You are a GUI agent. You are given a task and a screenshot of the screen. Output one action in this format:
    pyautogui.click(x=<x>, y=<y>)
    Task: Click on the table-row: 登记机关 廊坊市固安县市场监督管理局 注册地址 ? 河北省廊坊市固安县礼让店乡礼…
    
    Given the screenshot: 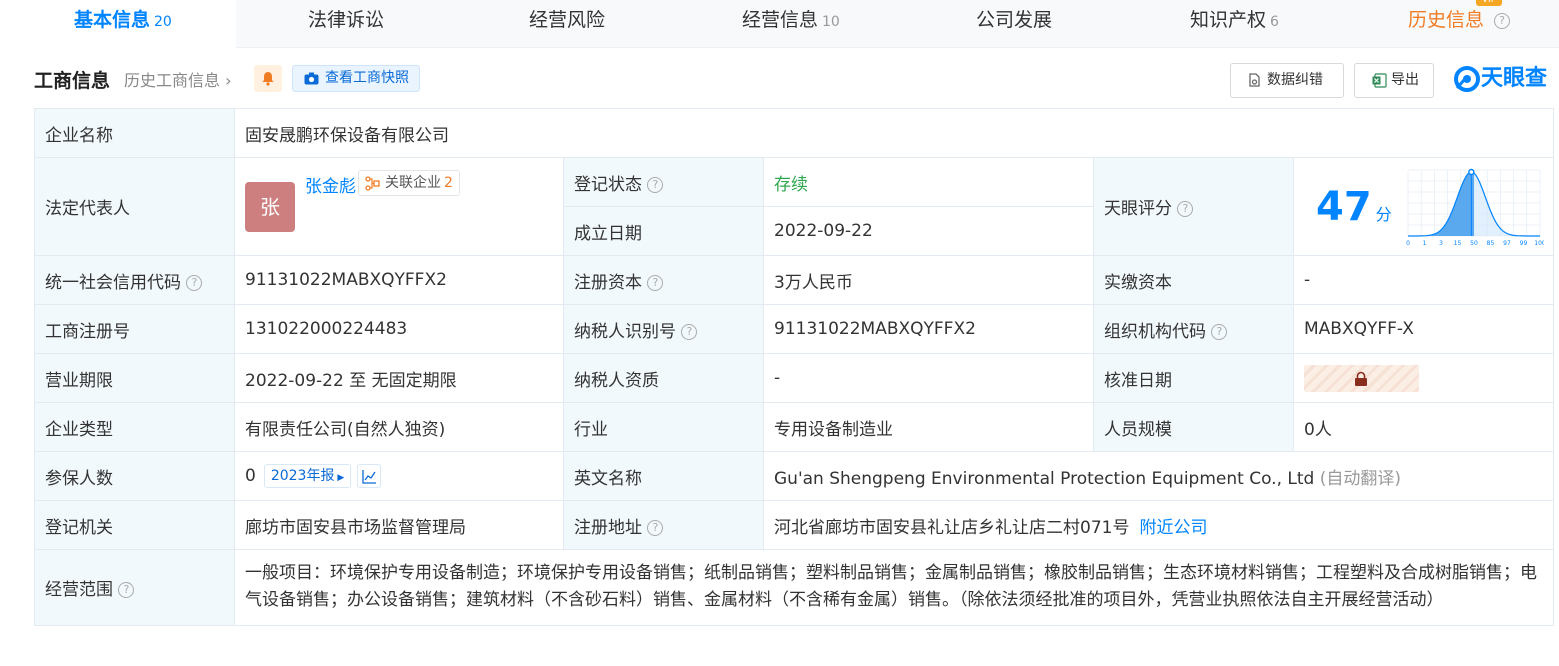 What is the action you would take?
    pyautogui.click(x=794, y=525)
    